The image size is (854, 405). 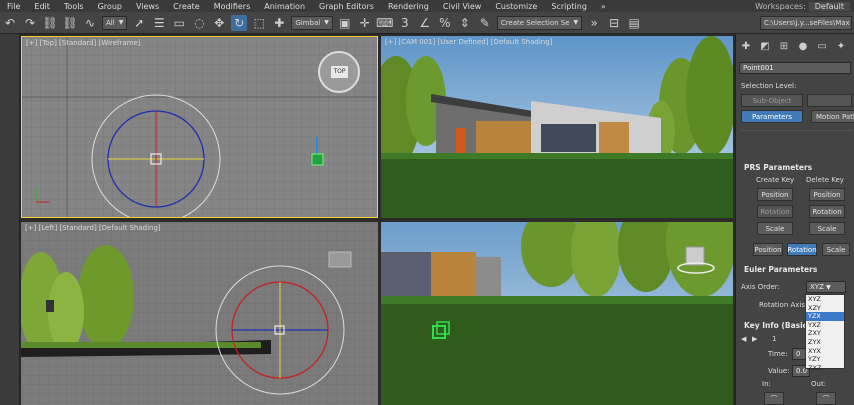 What do you see at coordinates (760, 287) in the screenshot?
I see `axis-order-label: Axis Order:` at bounding box center [760, 287].